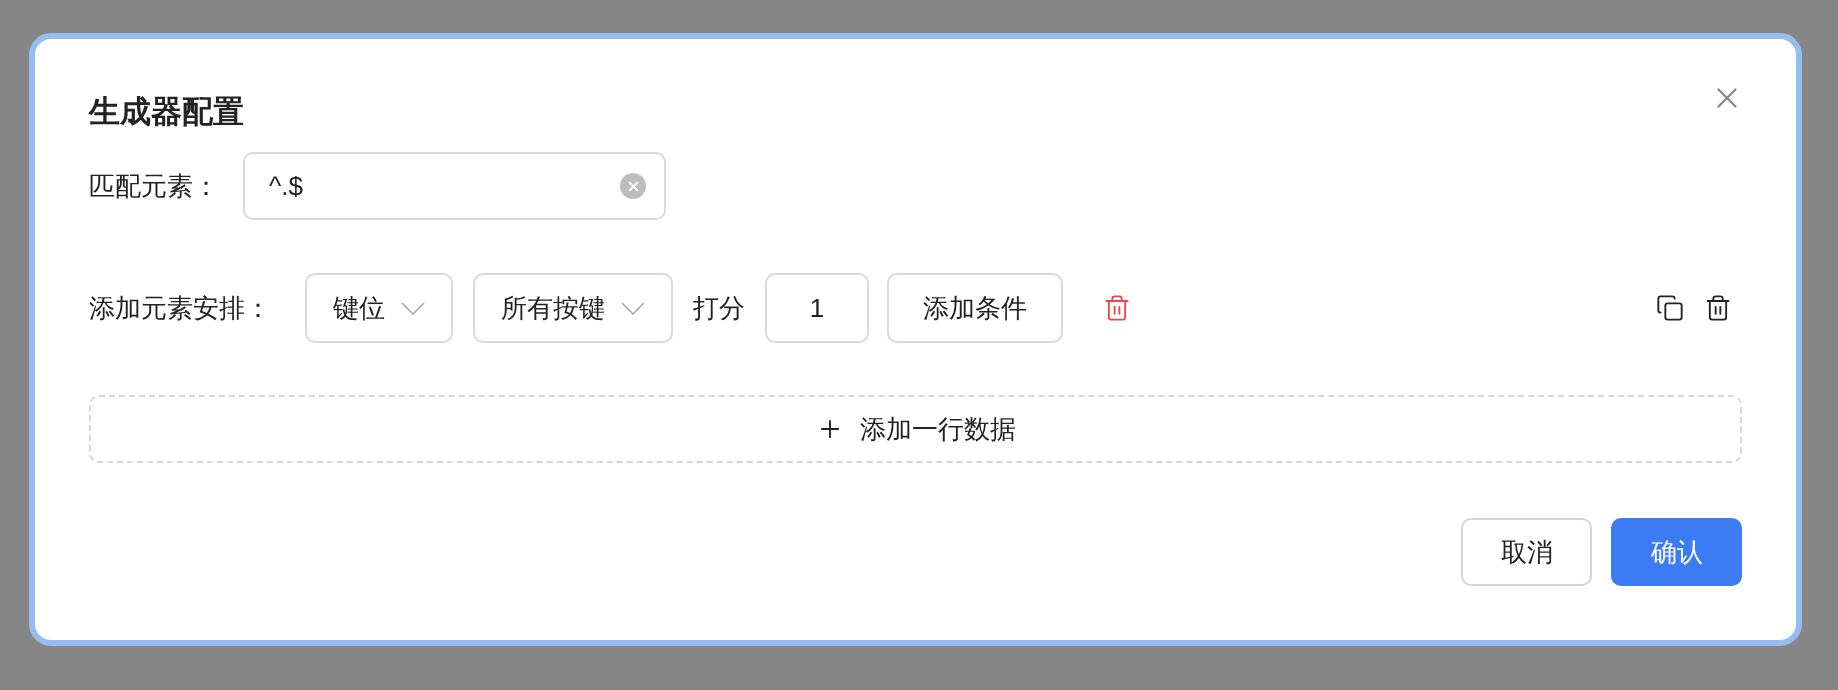  I want to click on field-label: 添加元素安排：, so click(180, 308).